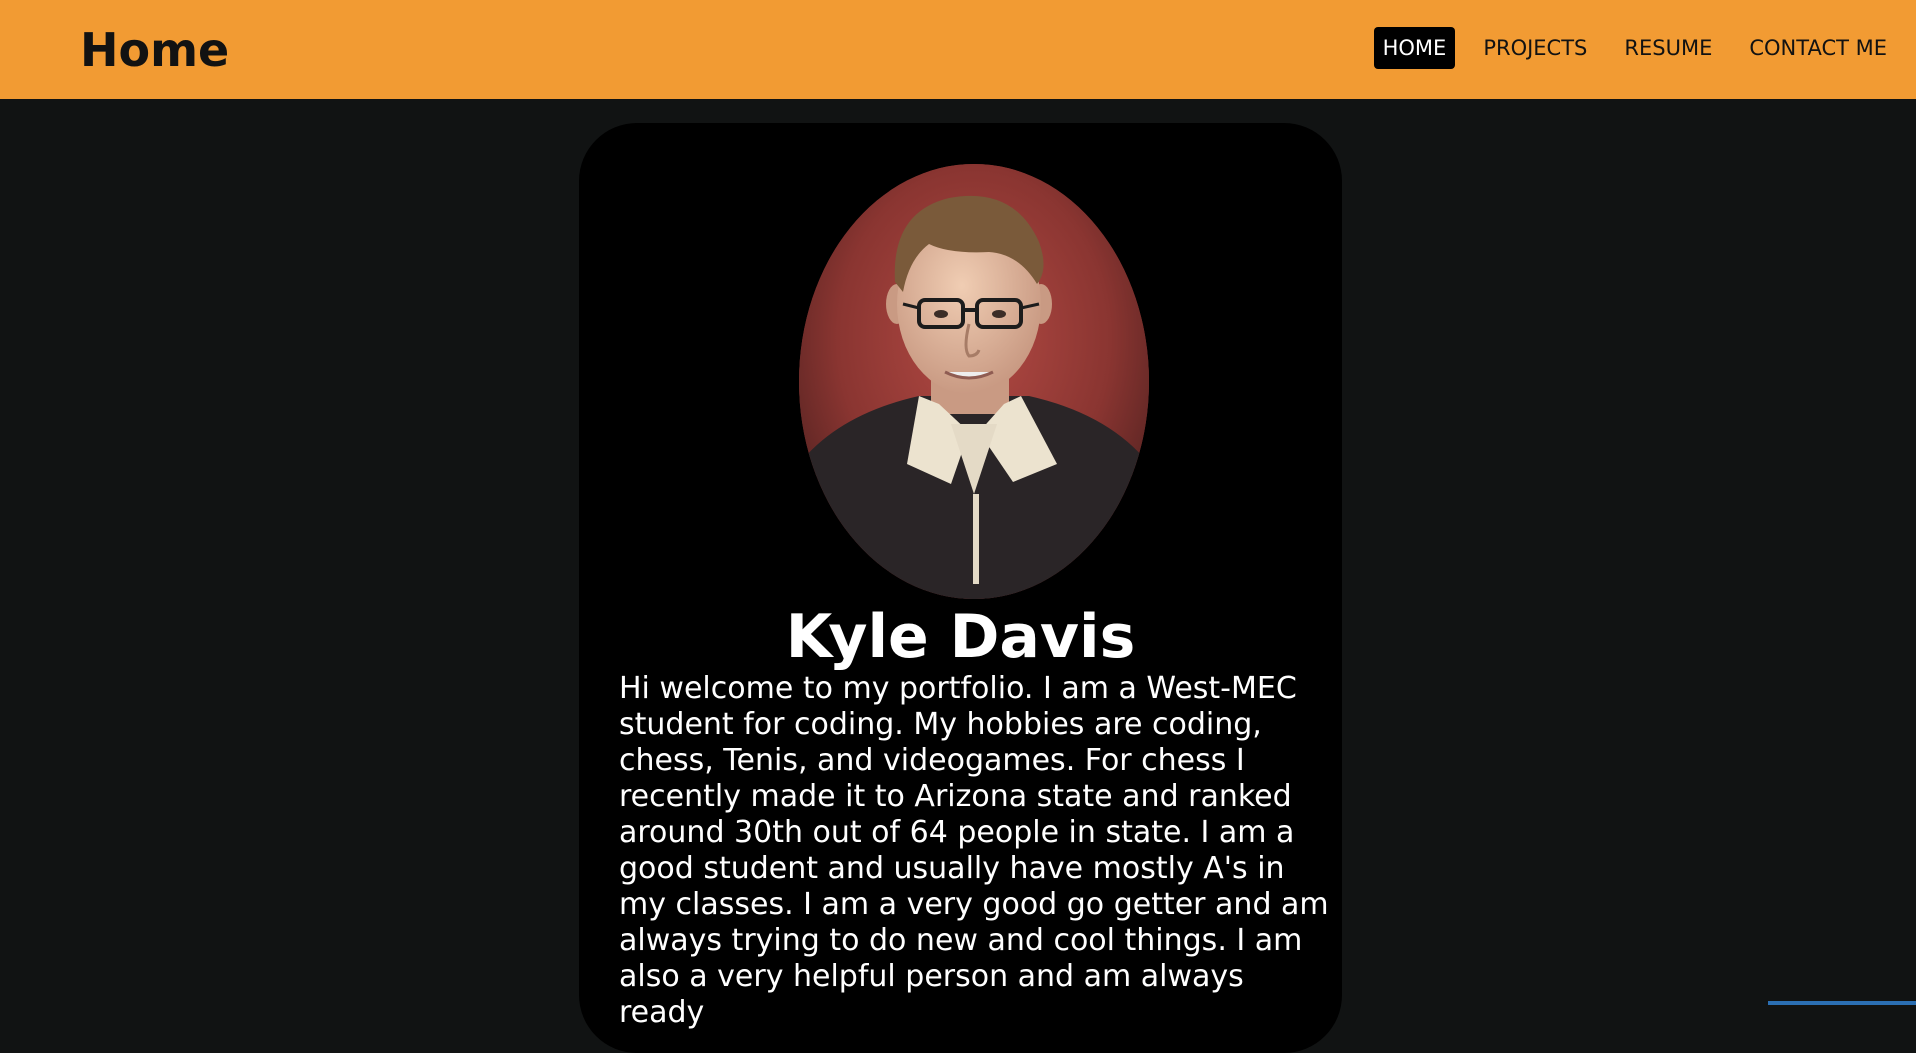 Image resolution: width=1916 pixels, height=1053 pixels. What do you see at coordinates (958, 49) in the screenshot?
I see `top-navbar: Home HOME PROJECTS RESUME CONTACT ME` at bounding box center [958, 49].